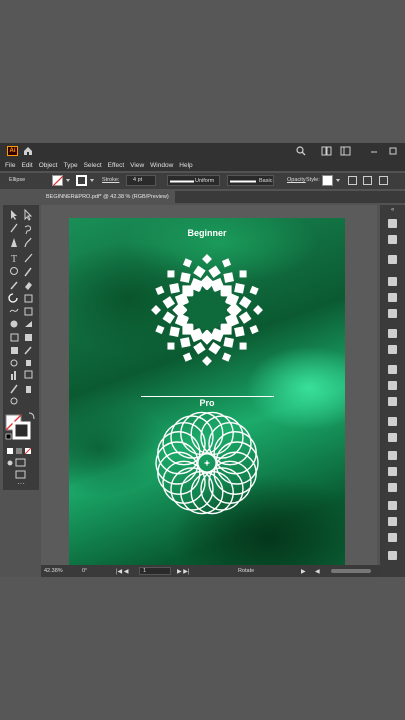 The width and height of the screenshot is (405, 720). What do you see at coordinates (92, 180) in the screenshot?
I see `stroke-dropdown-icon` at bounding box center [92, 180].